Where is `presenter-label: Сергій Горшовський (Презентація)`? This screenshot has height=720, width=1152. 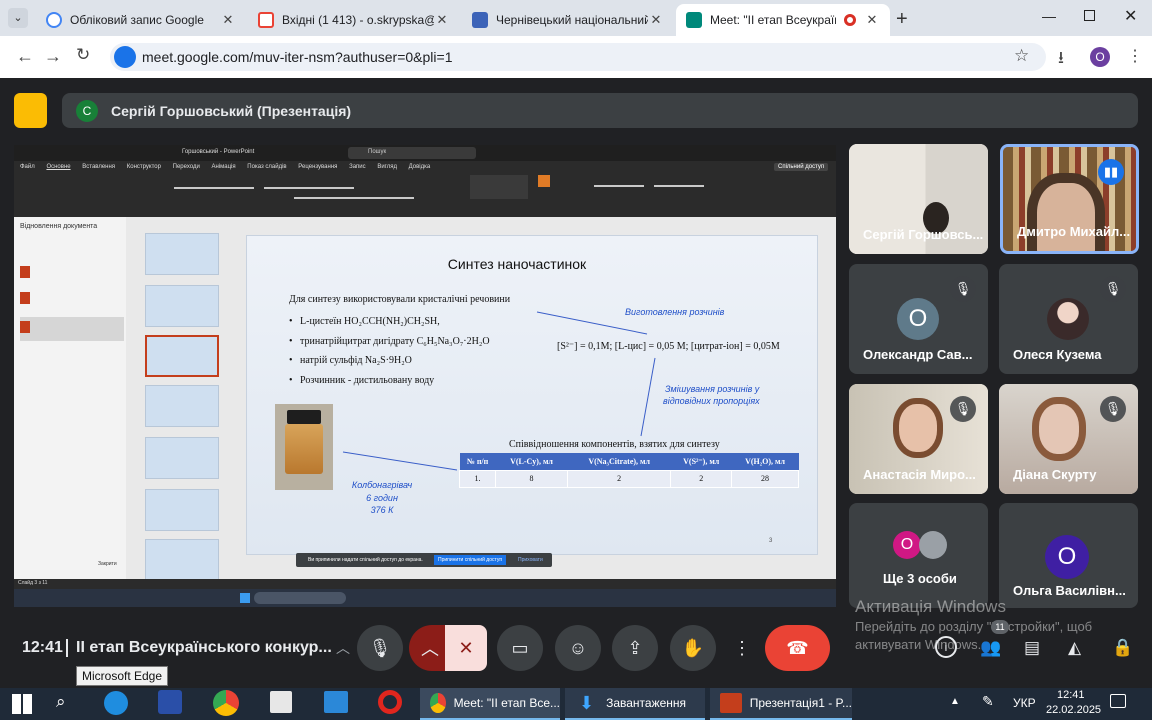
presenter-label: Сергій Горшовський (Презентація) is located at coordinates (231, 111).